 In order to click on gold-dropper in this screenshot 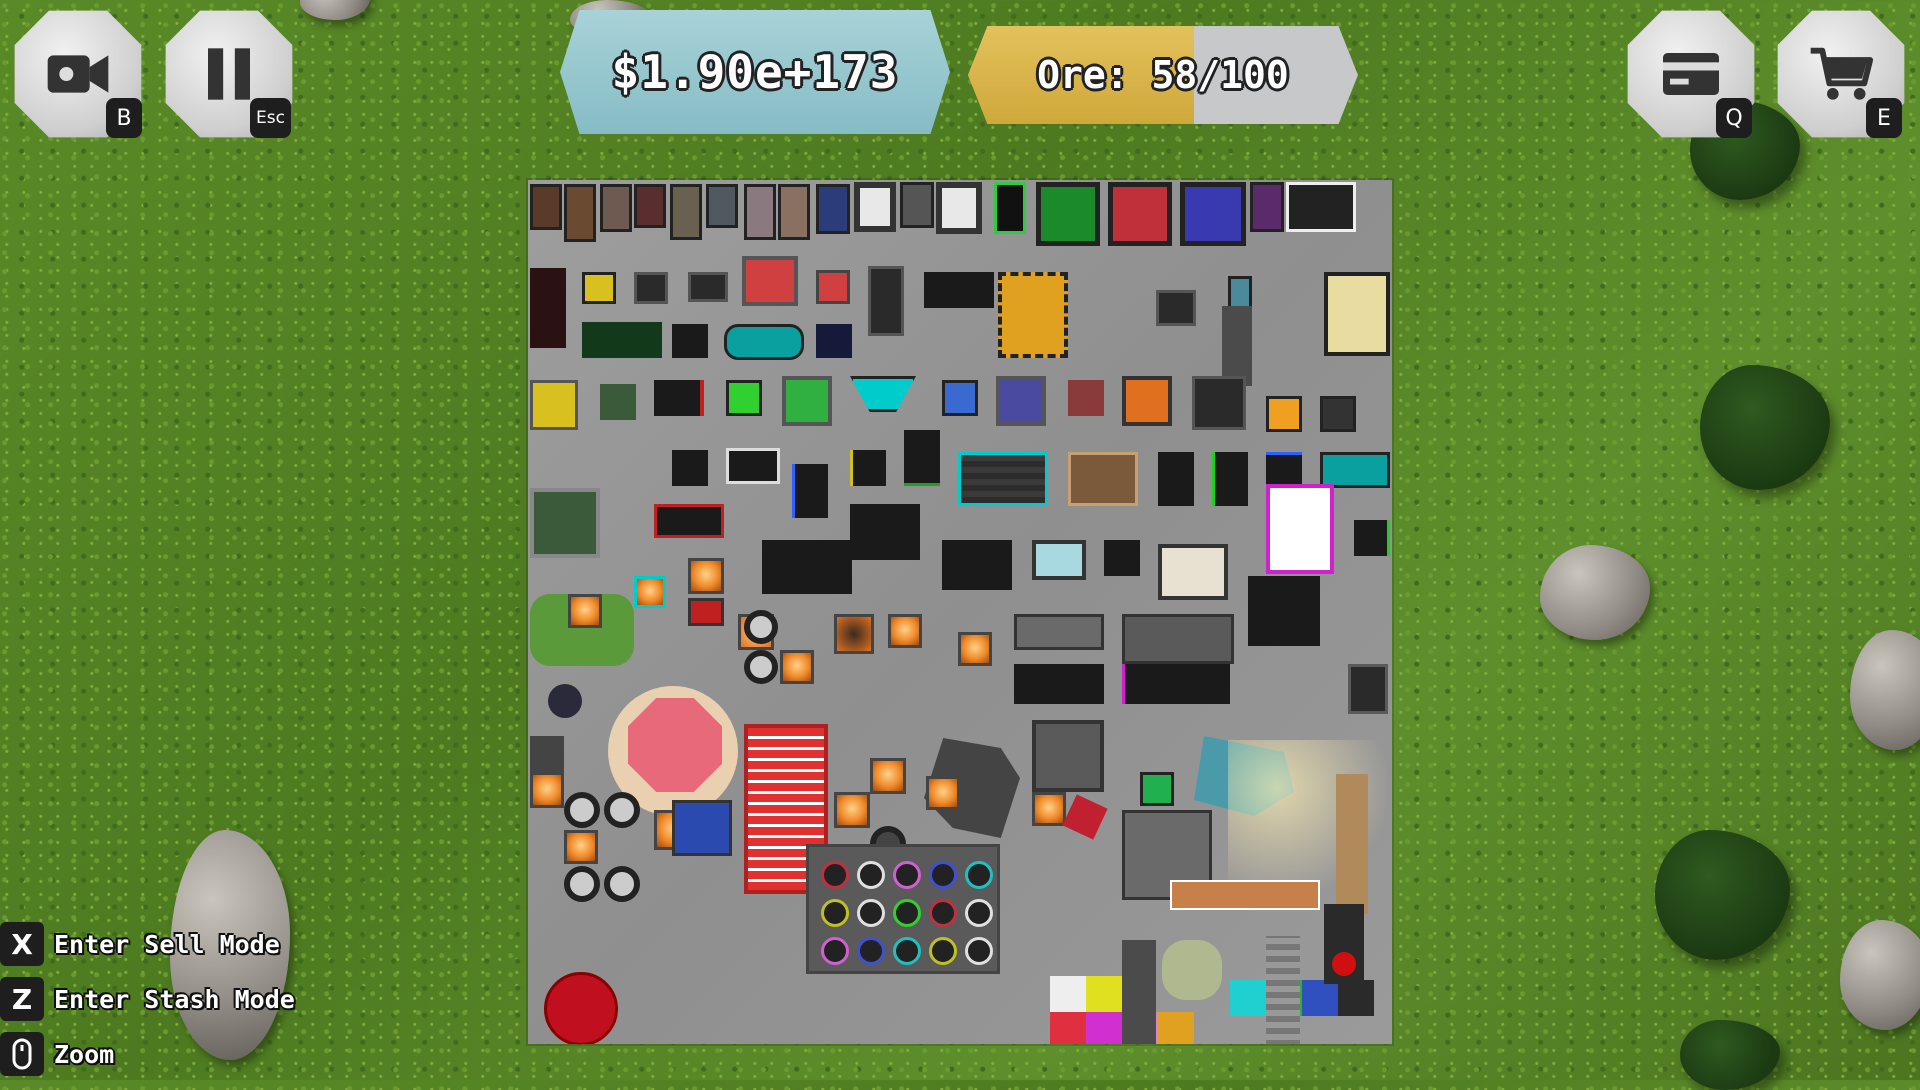, I will do `click(1357, 314)`.